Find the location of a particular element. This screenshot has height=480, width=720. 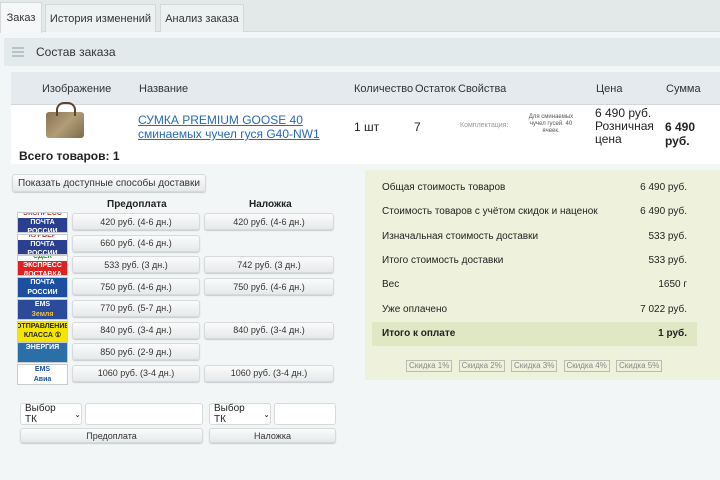

total-items: Всего товаров: 1 is located at coordinates (69, 156).